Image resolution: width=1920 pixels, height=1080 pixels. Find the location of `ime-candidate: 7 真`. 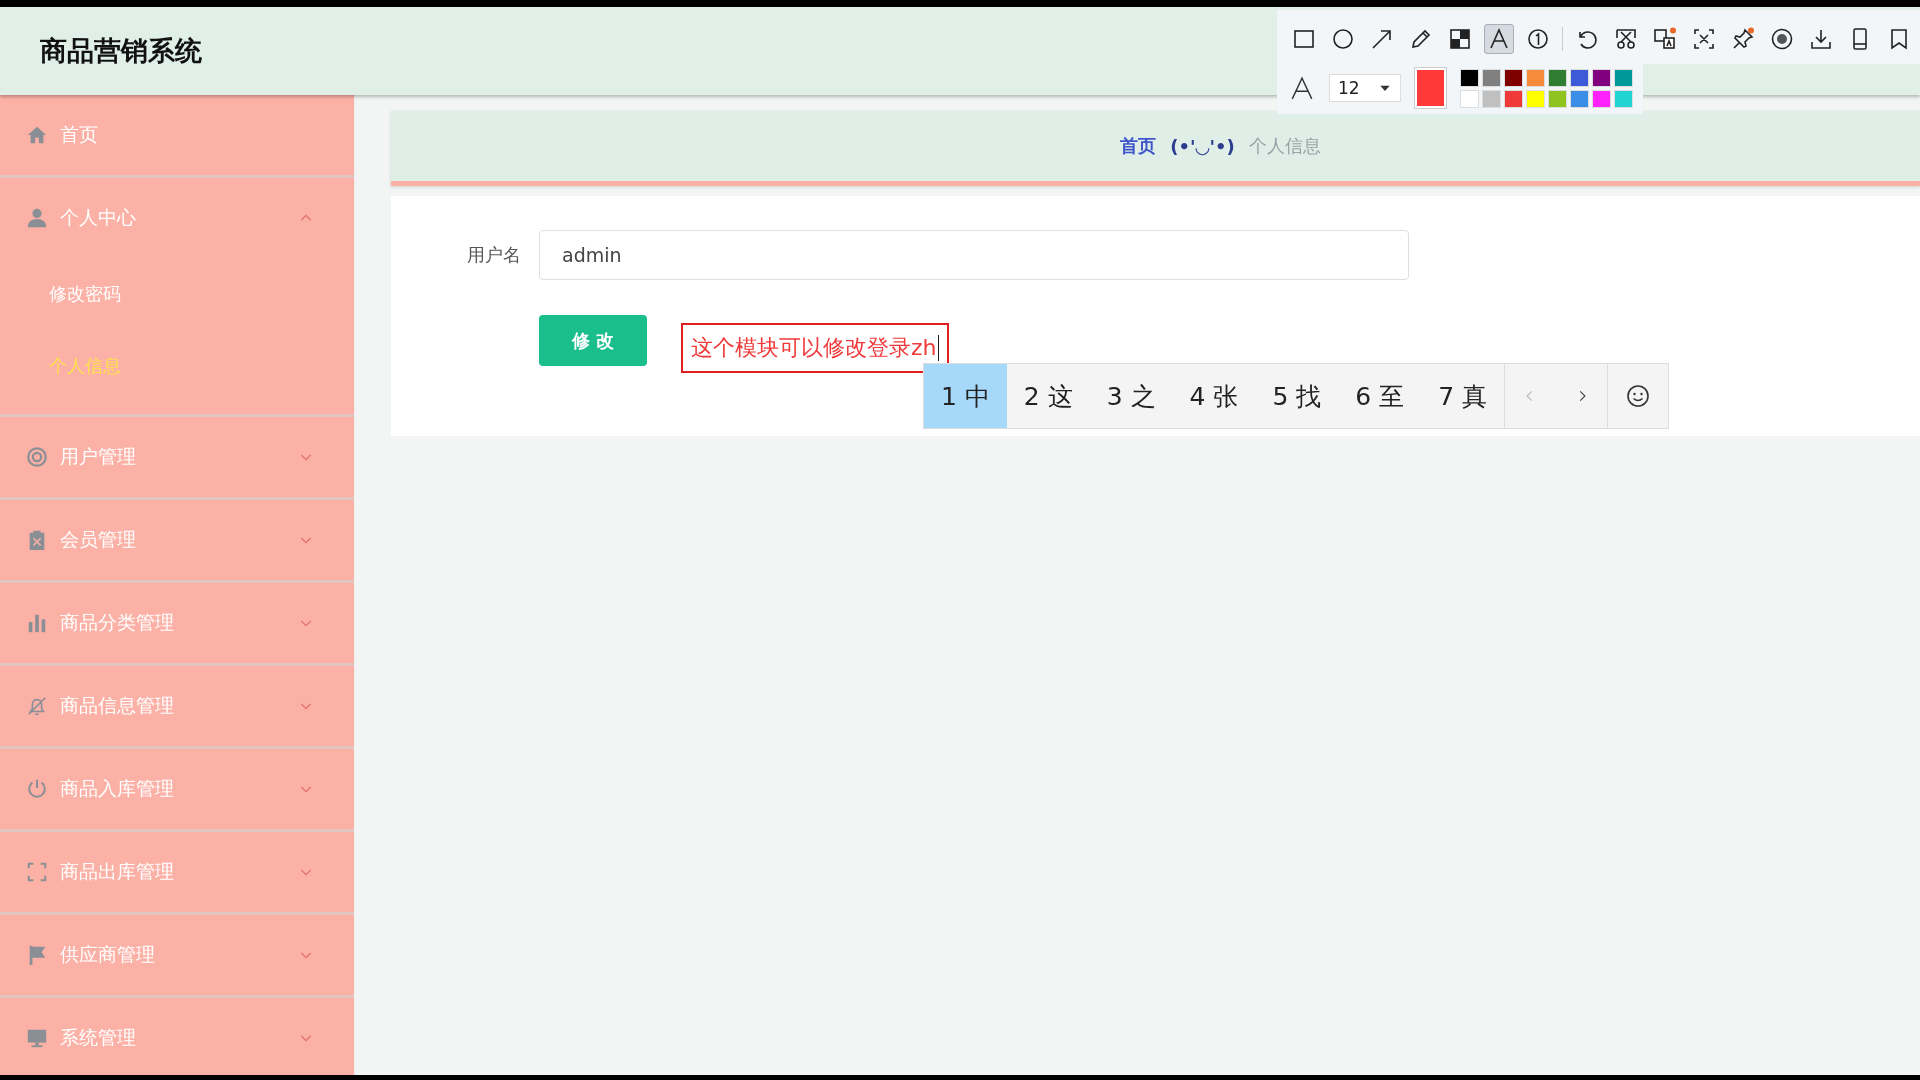

ime-candidate: 7 真 is located at coordinates (1462, 396).